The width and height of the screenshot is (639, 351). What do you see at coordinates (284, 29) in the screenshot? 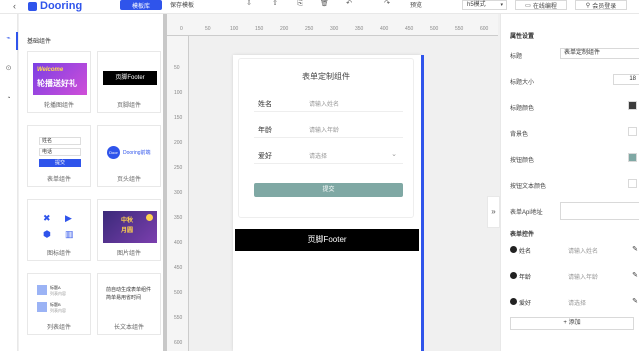
I see `ruler-tick-label: 200` at bounding box center [284, 29].